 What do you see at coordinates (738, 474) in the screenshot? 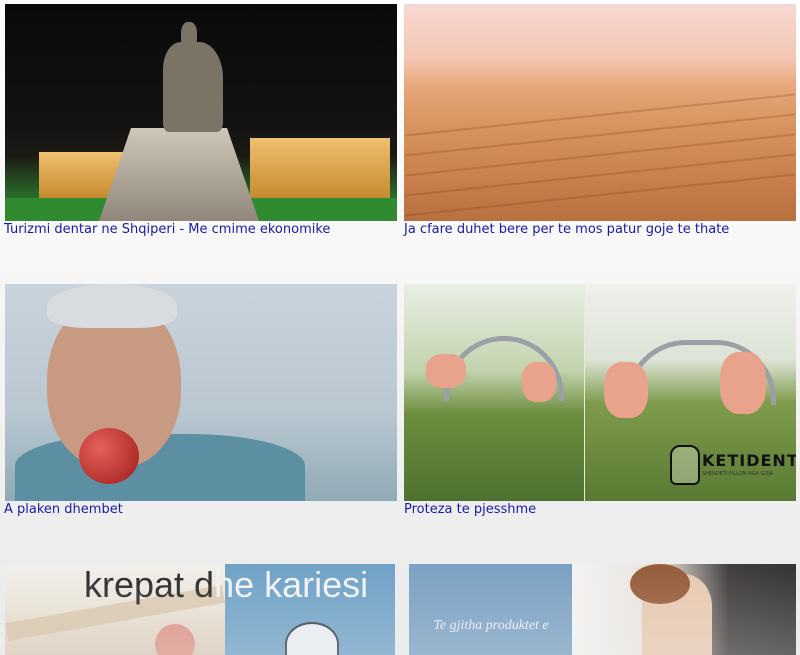
I see `logo-tagline: SHENDETI FILLON NGA GOJA` at bounding box center [738, 474].